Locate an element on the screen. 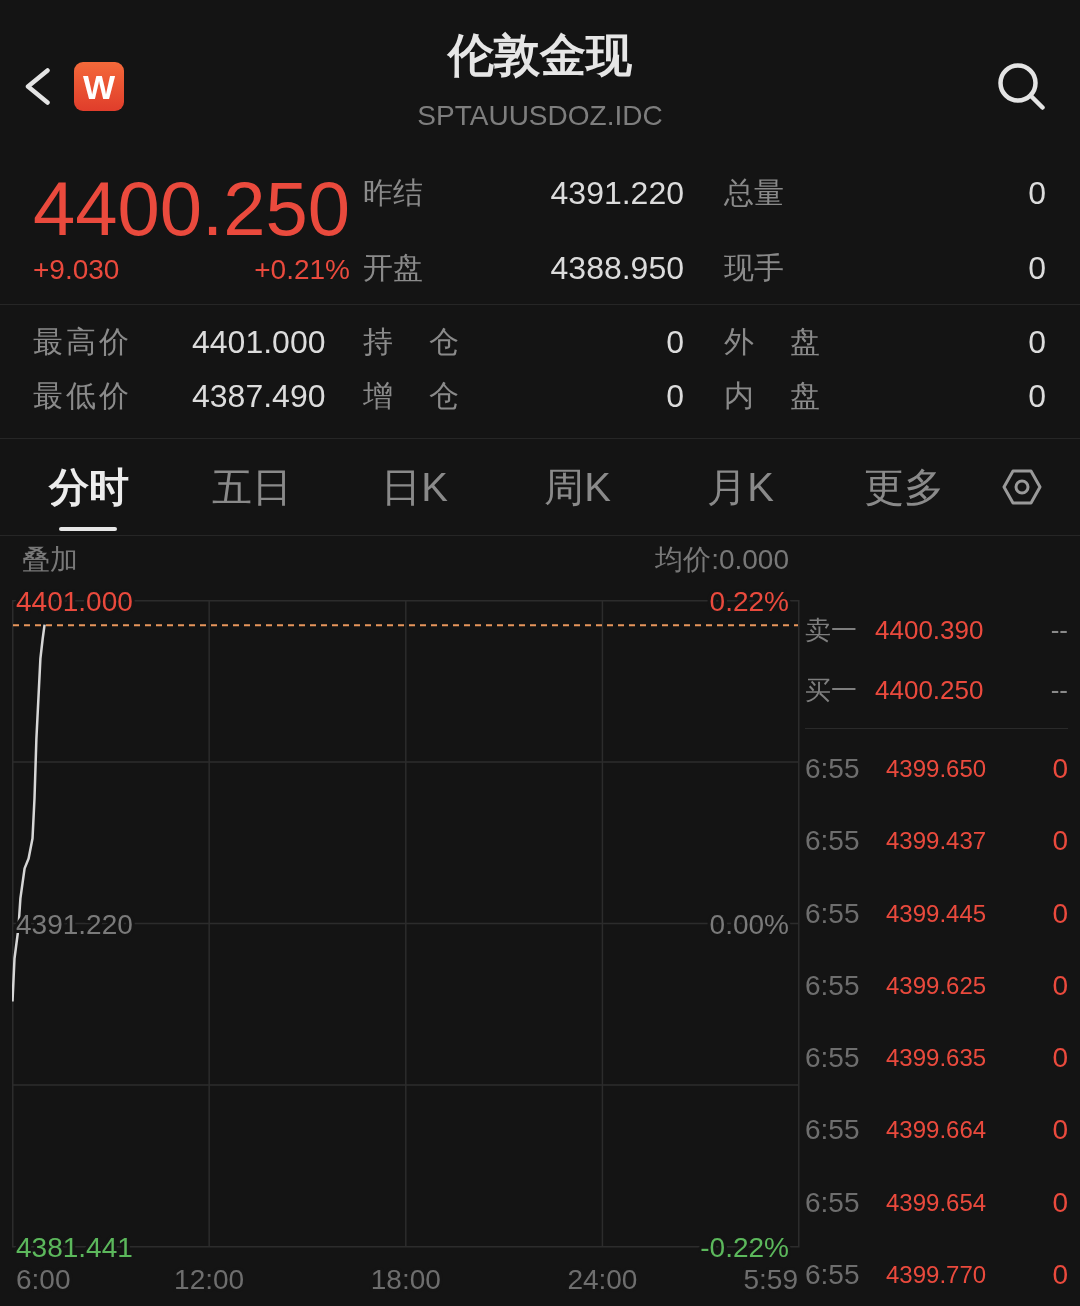  trade-price: 4399.654 is located at coordinates (936, 1202).